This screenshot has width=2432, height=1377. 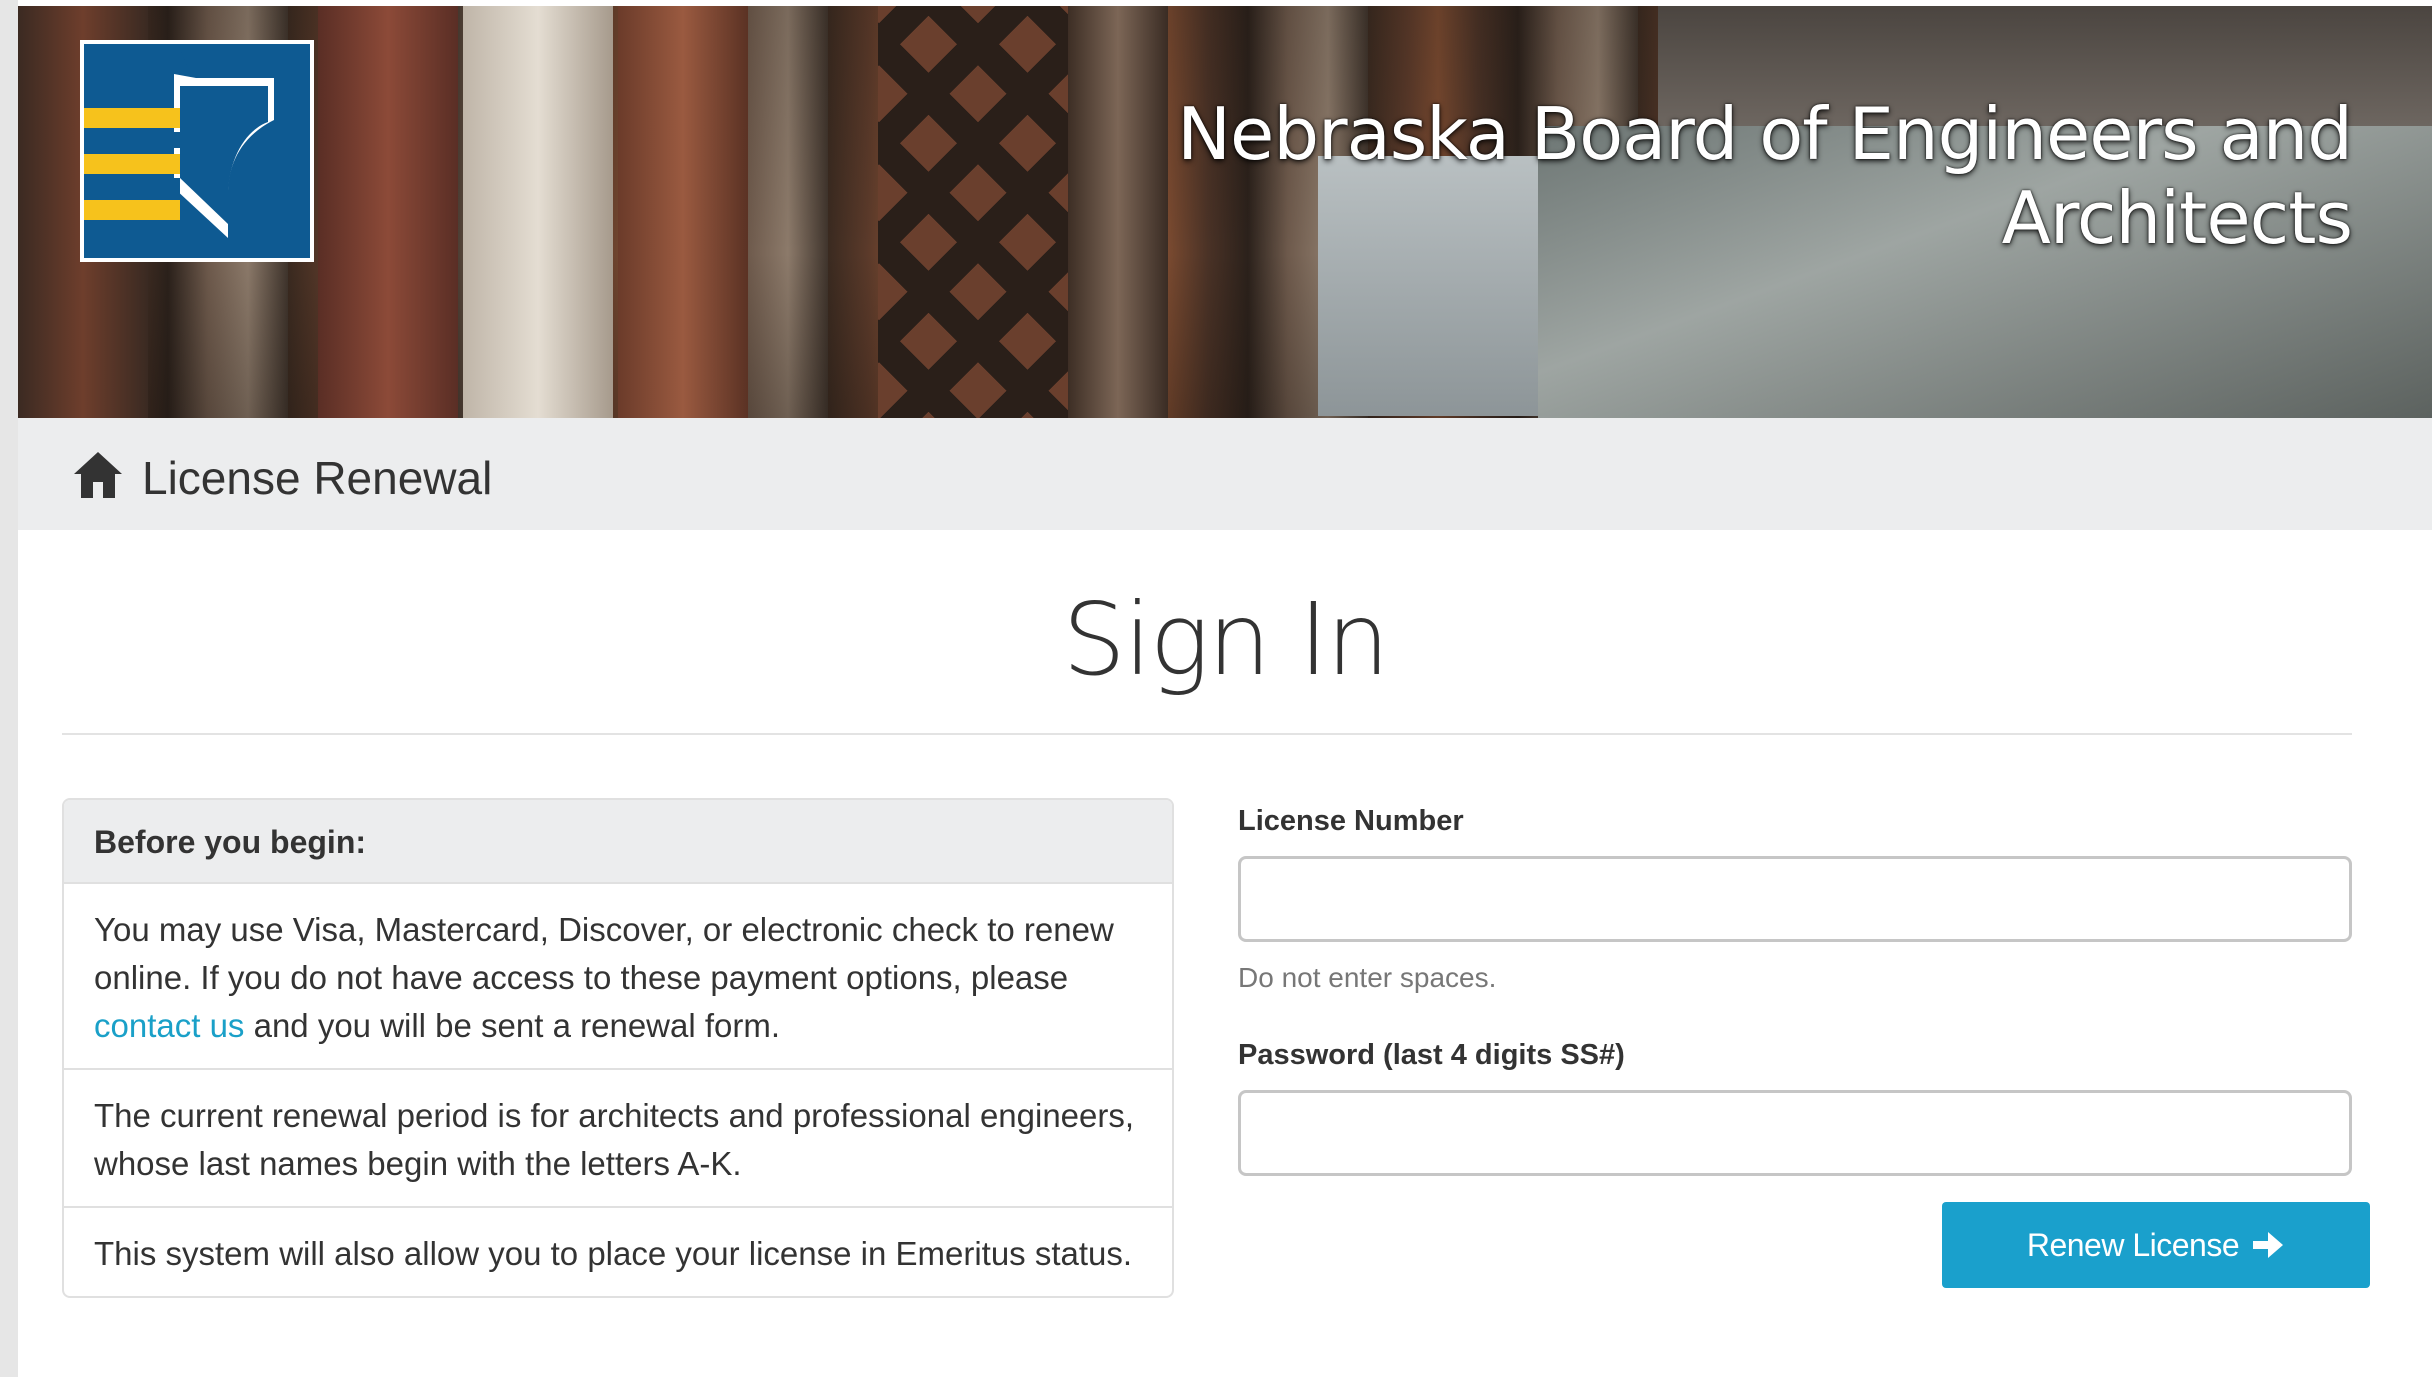 I want to click on divider, so click(x=1207, y=734).